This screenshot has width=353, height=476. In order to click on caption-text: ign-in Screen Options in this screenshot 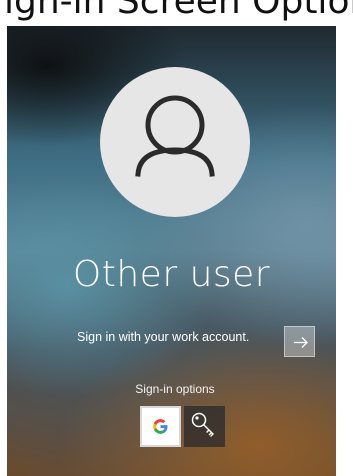, I will do `click(178, 11)`.